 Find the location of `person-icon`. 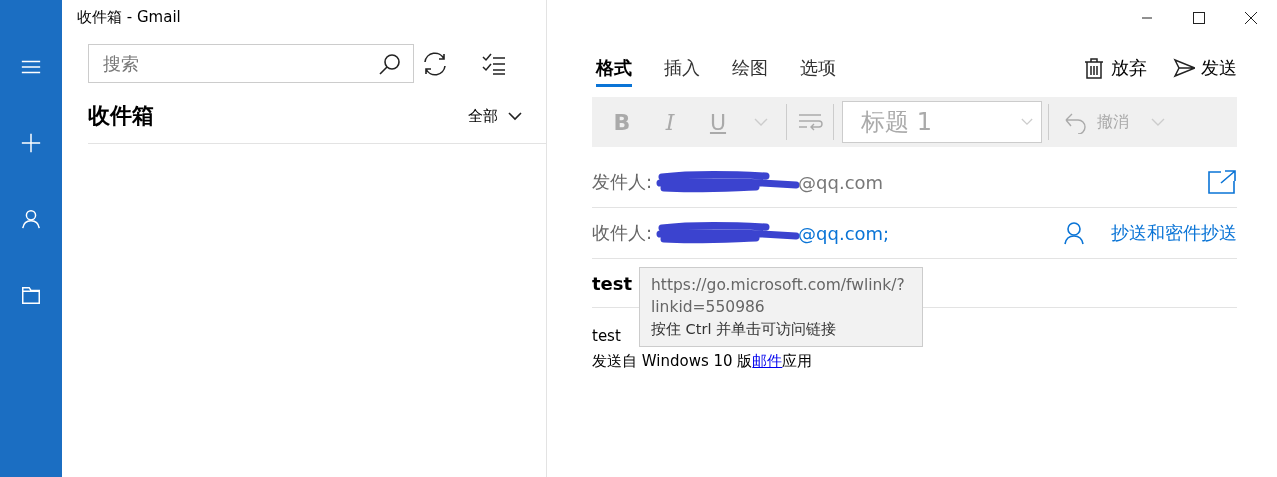

person-icon is located at coordinates (1074, 233).